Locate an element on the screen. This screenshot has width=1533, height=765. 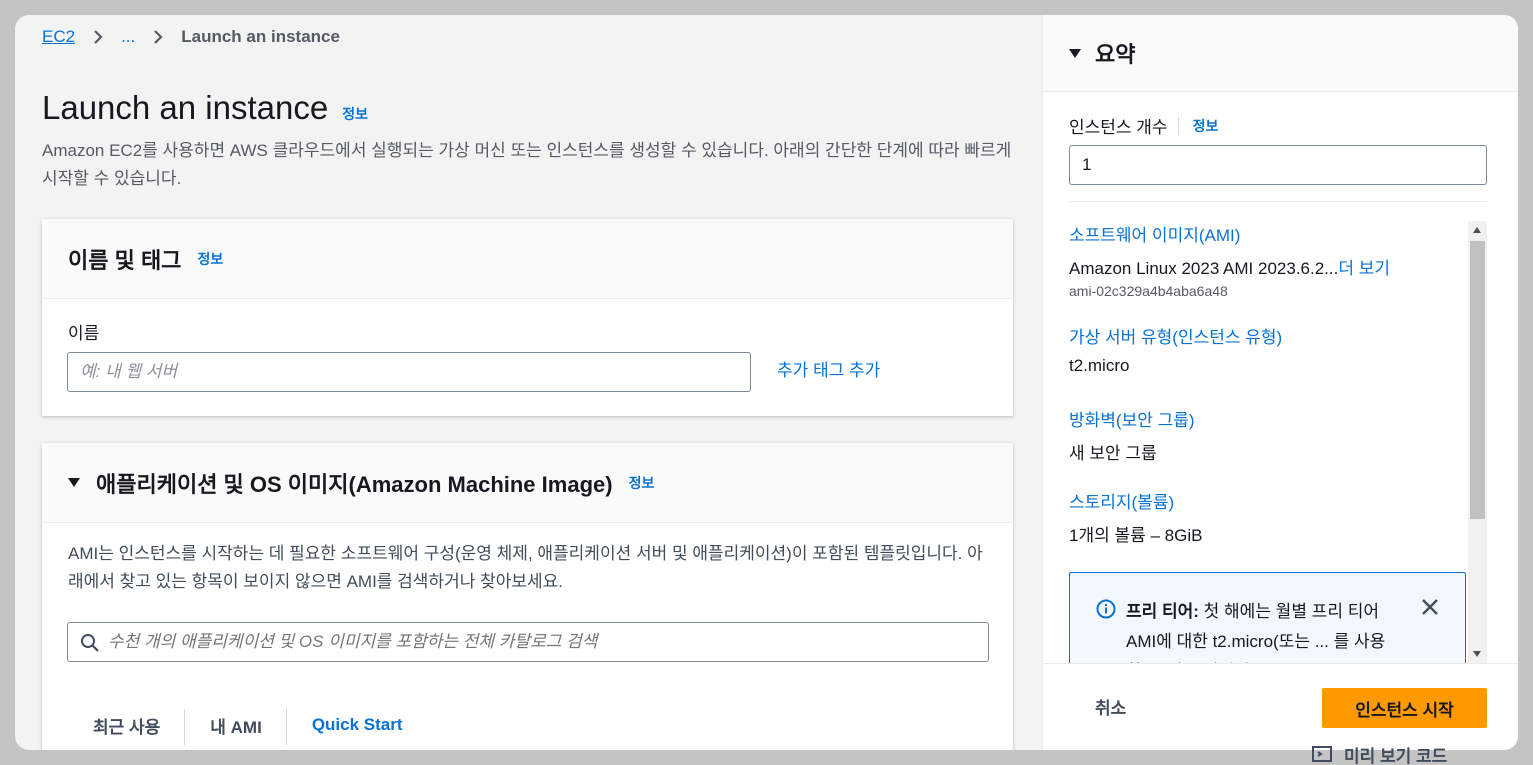
add-tags-link: 추가 태그 추가 is located at coordinates (828, 368).